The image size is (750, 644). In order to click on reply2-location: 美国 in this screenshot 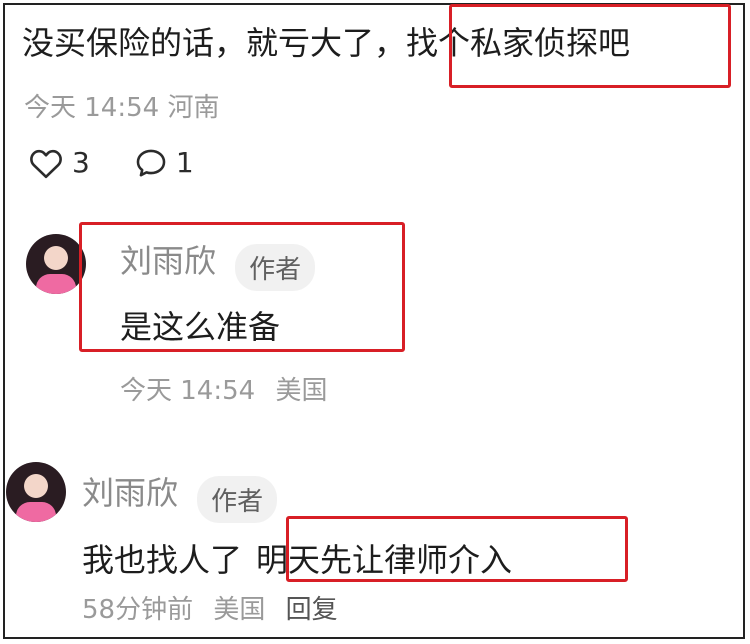, I will do `click(239, 610)`.